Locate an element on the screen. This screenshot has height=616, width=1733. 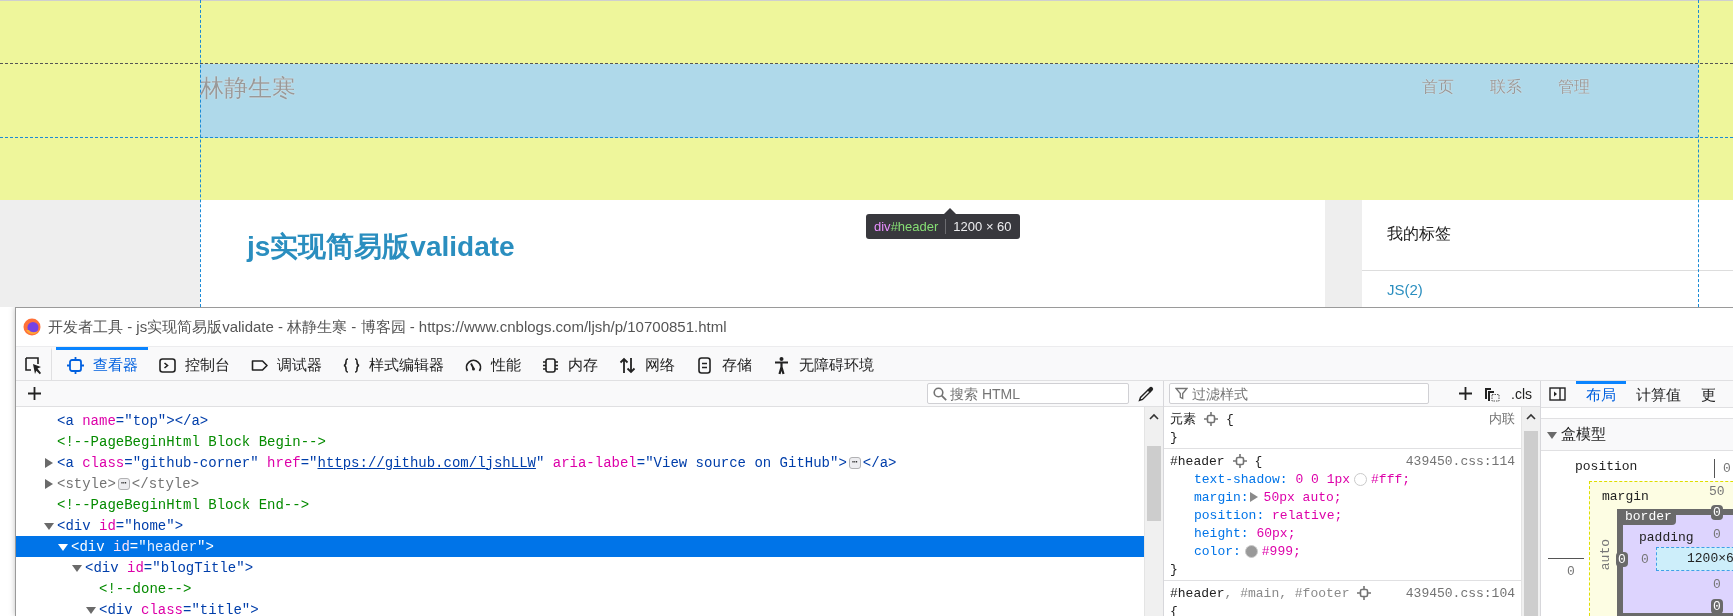
storage-icon is located at coordinates (704, 365).